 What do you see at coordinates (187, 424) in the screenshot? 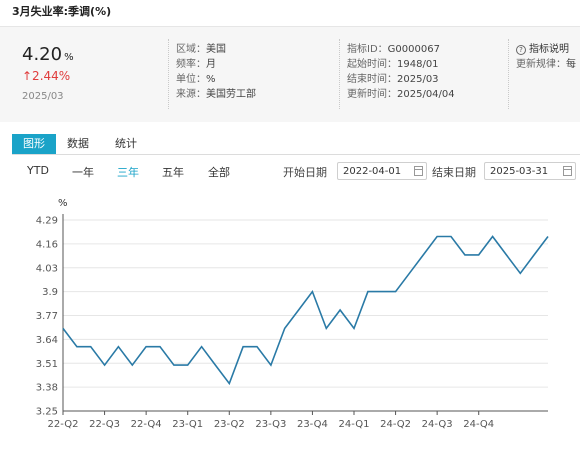
I see `x-tick-label: 23-Q1` at bounding box center [187, 424].